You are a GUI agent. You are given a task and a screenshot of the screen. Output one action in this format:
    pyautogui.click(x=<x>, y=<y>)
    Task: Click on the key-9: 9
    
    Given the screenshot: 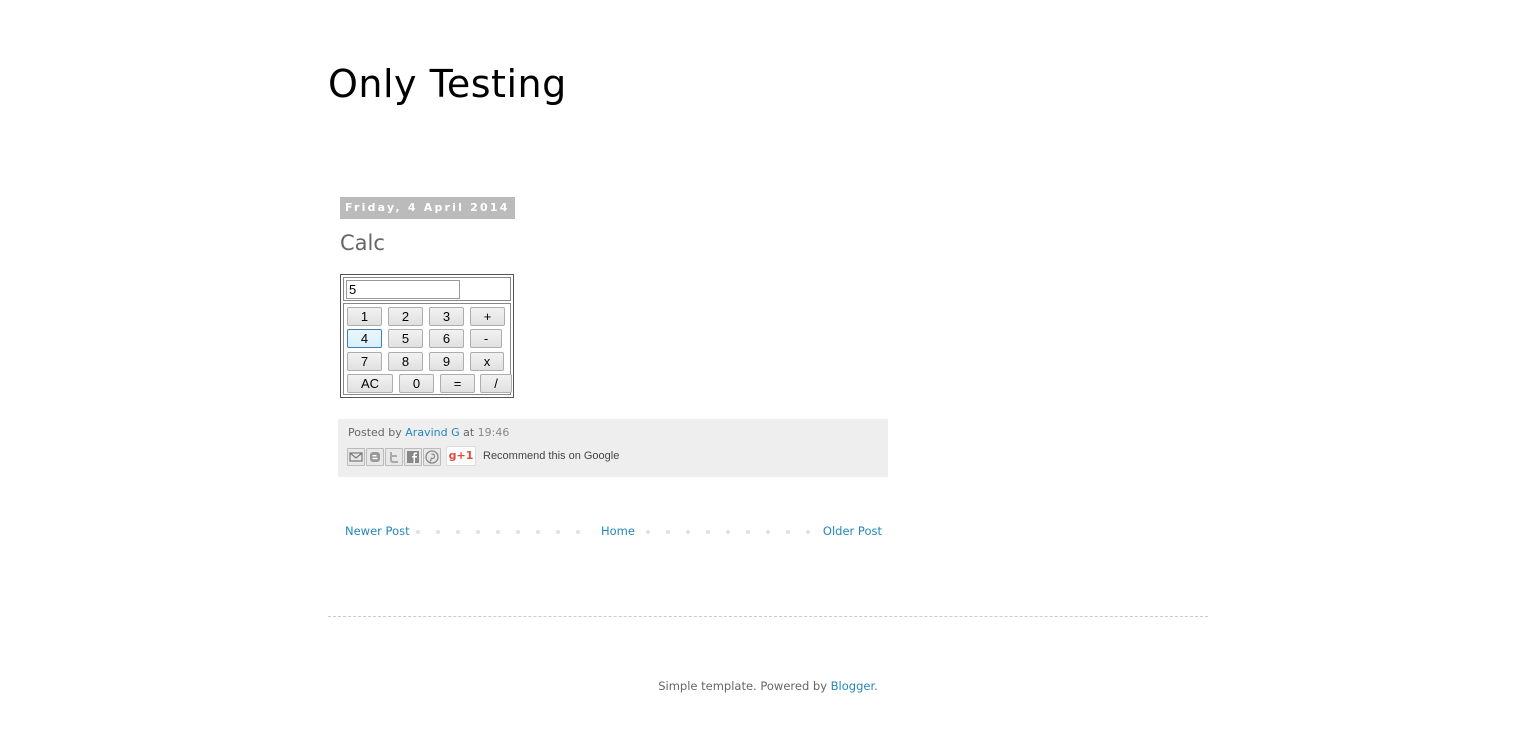 What is the action you would take?
    pyautogui.click(x=446, y=361)
    